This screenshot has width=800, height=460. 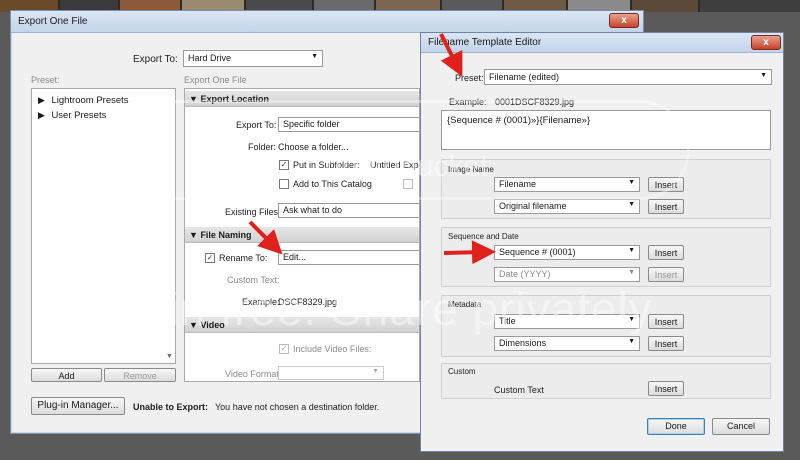 I want to click on watermark-main: Join free. Share privately, so click(x=385, y=309).